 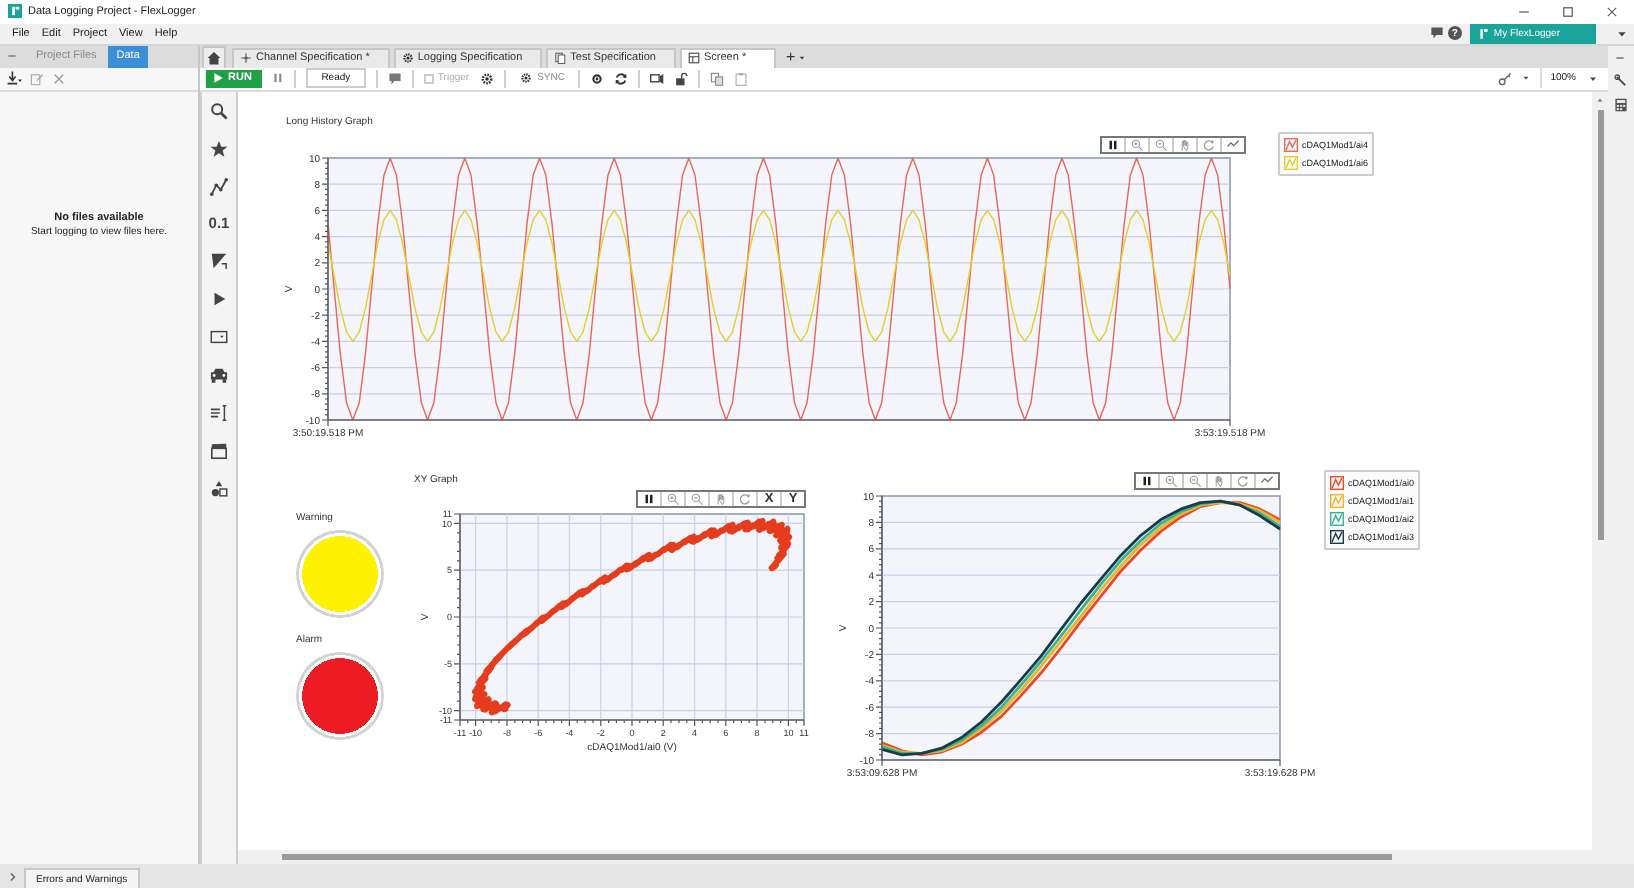 I want to click on expand-icon, so click(x=13, y=876).